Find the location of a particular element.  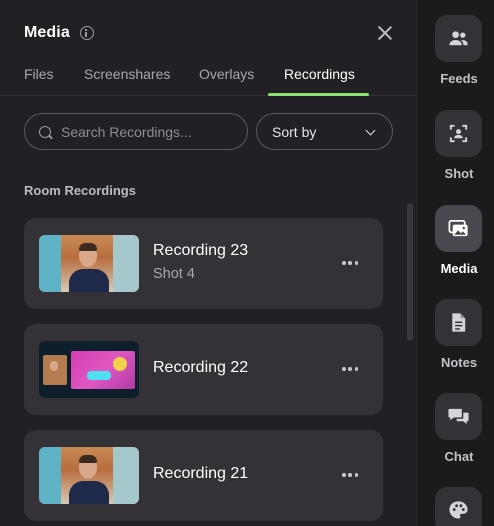

info-icon is located at coordinates (86, 33).